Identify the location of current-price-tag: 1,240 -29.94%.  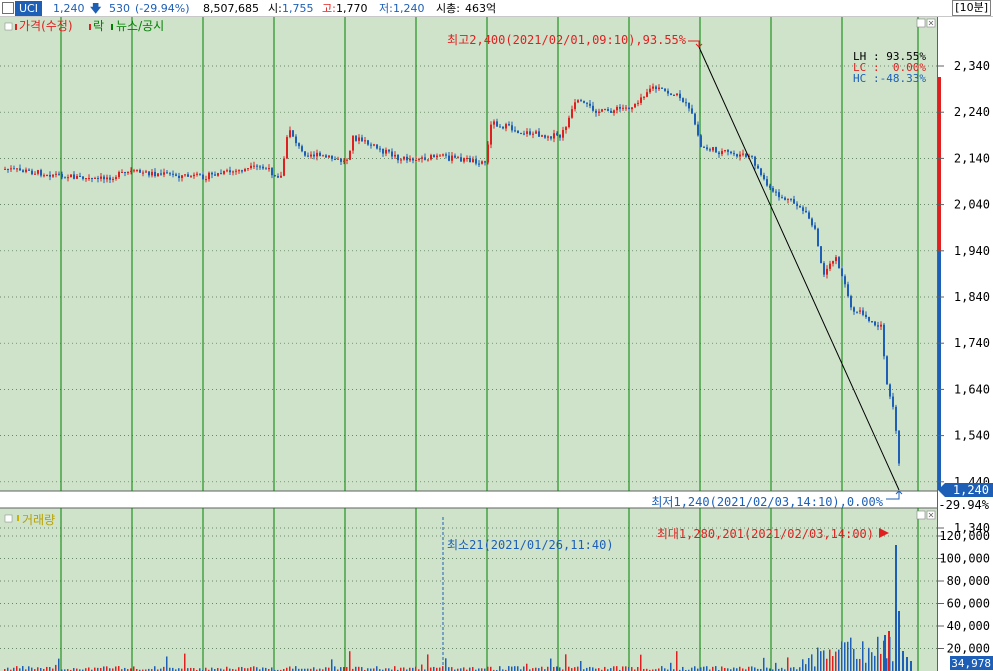
(965, 497).